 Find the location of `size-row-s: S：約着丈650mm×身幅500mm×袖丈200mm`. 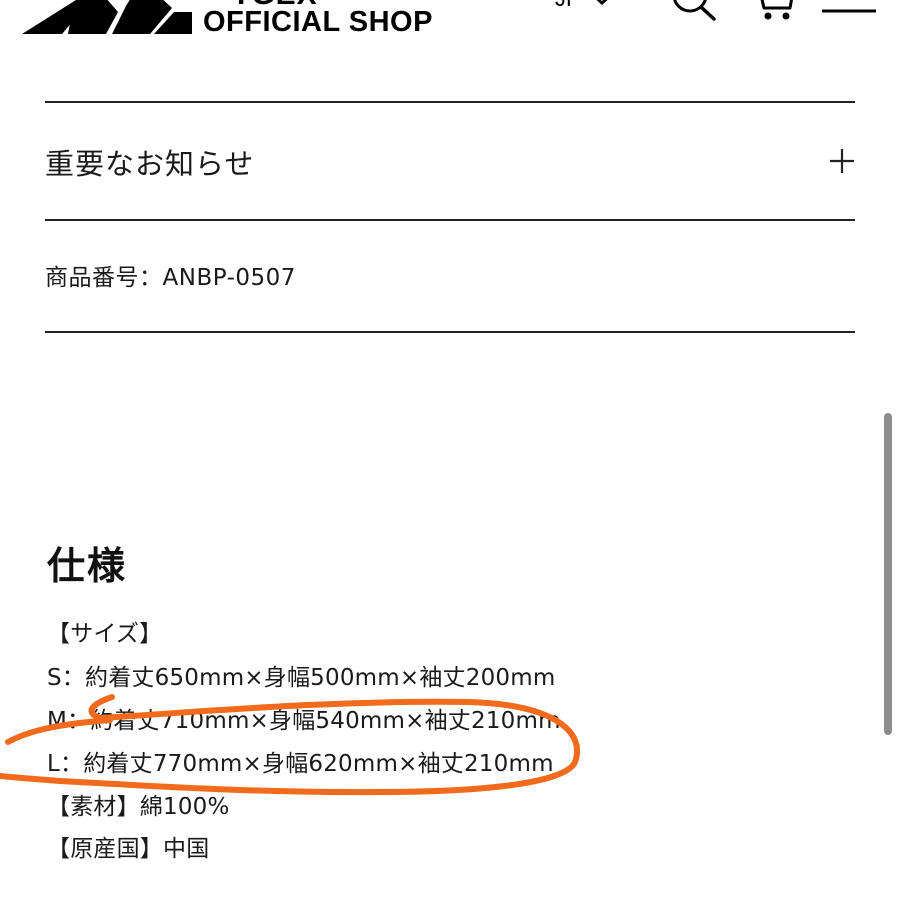

size-row-s: S：約着丈650mm×身幅500mm×袖丈200mm is located at coordinates (301, 678).